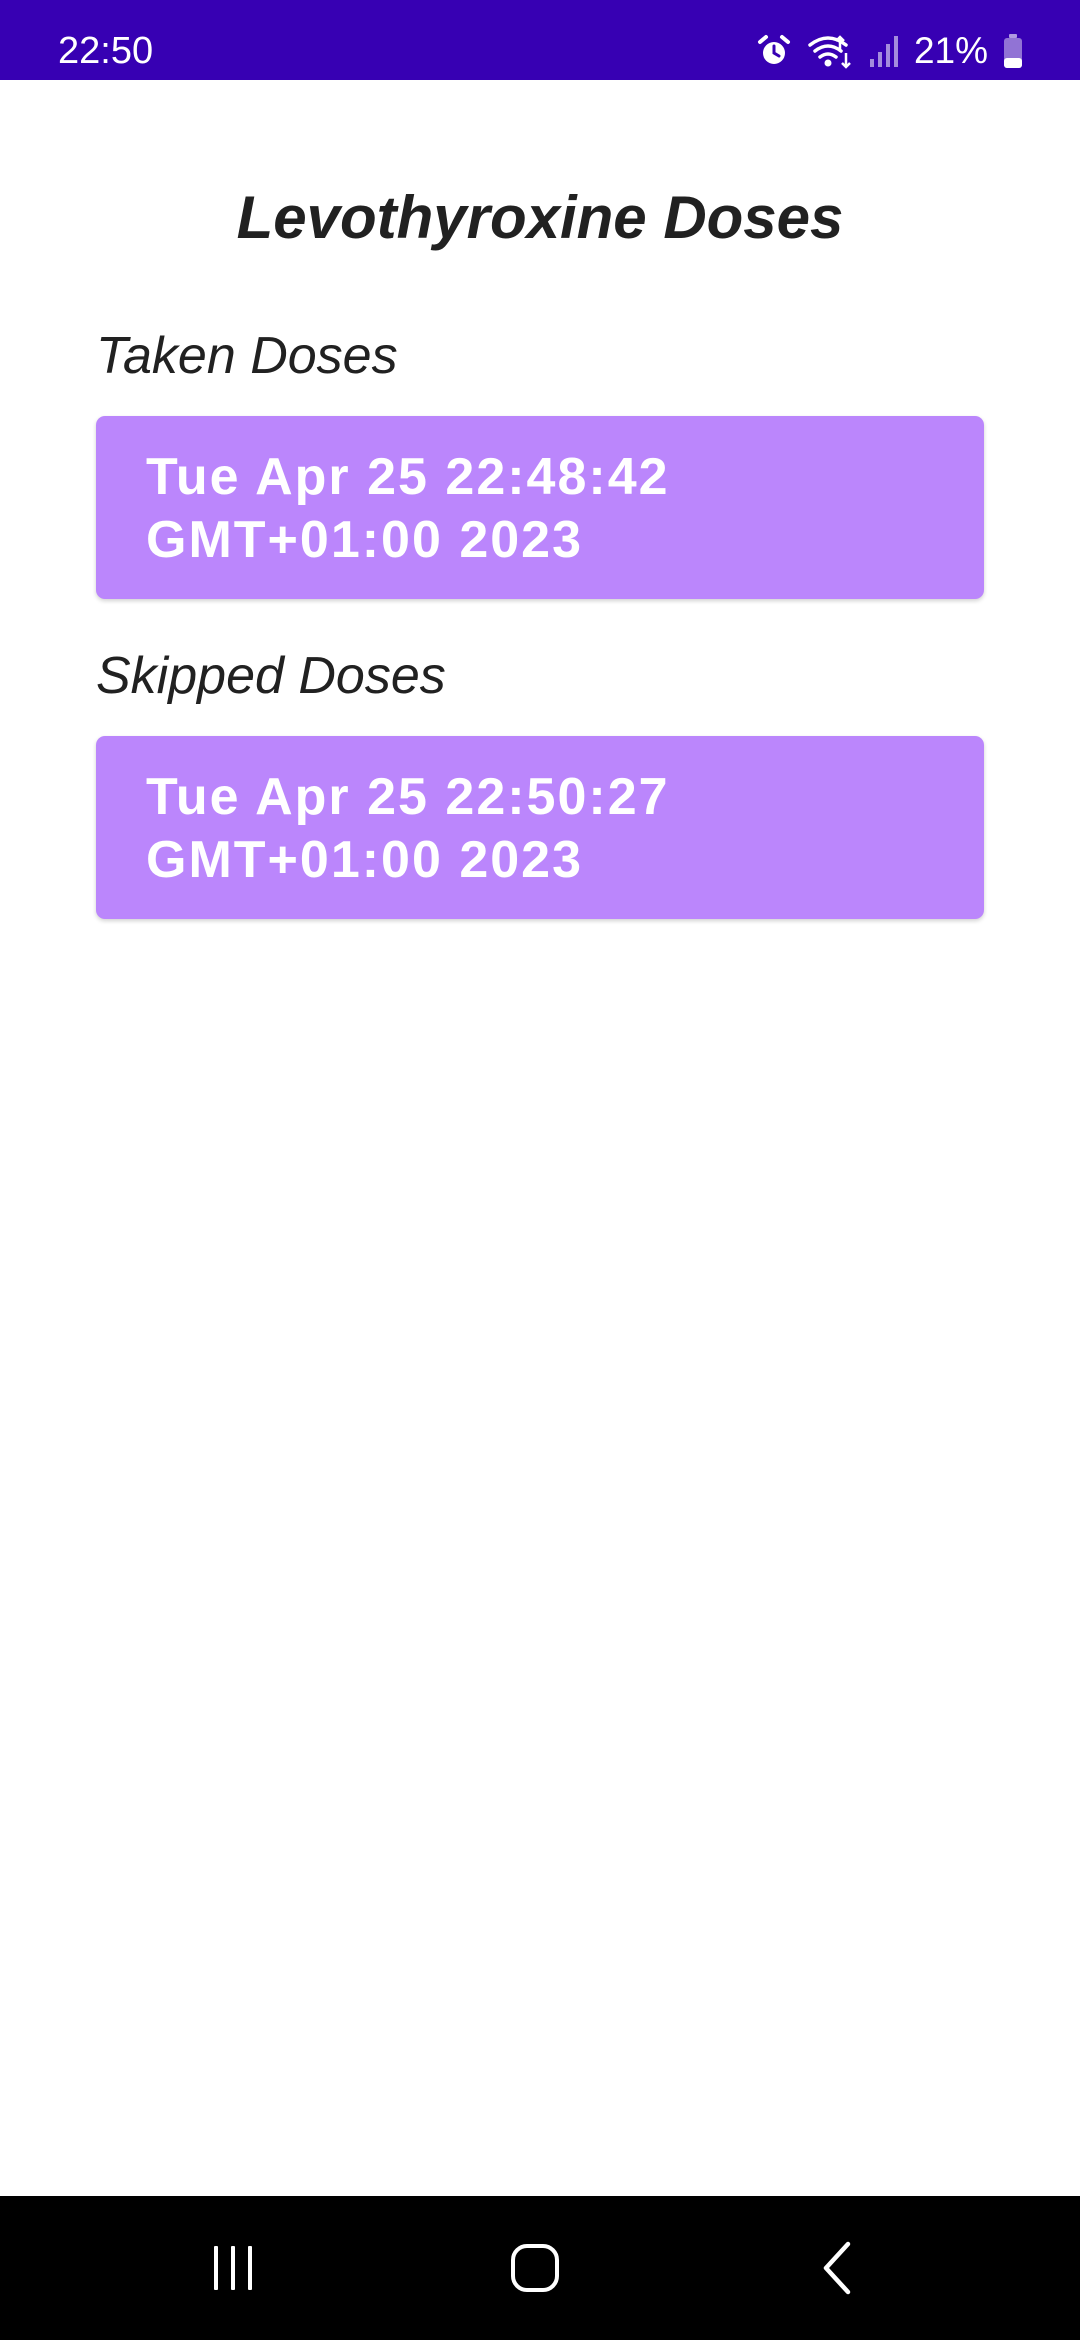  Describe the element at coordinates (1013, 51) in the screenshot. I see `battery-icon` at that location.